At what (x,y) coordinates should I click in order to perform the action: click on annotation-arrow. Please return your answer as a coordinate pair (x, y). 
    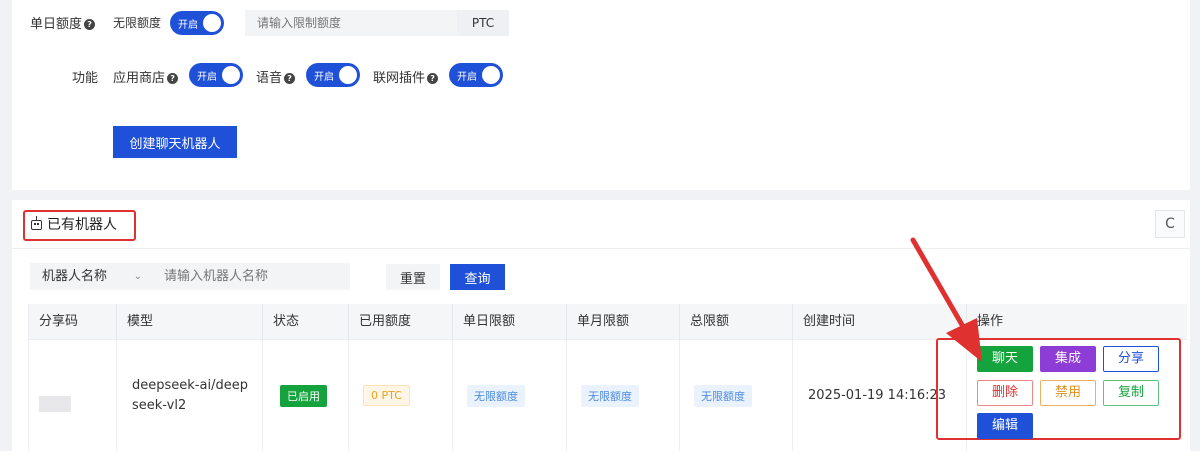
    Looking at the image, I should click on (946, 299).